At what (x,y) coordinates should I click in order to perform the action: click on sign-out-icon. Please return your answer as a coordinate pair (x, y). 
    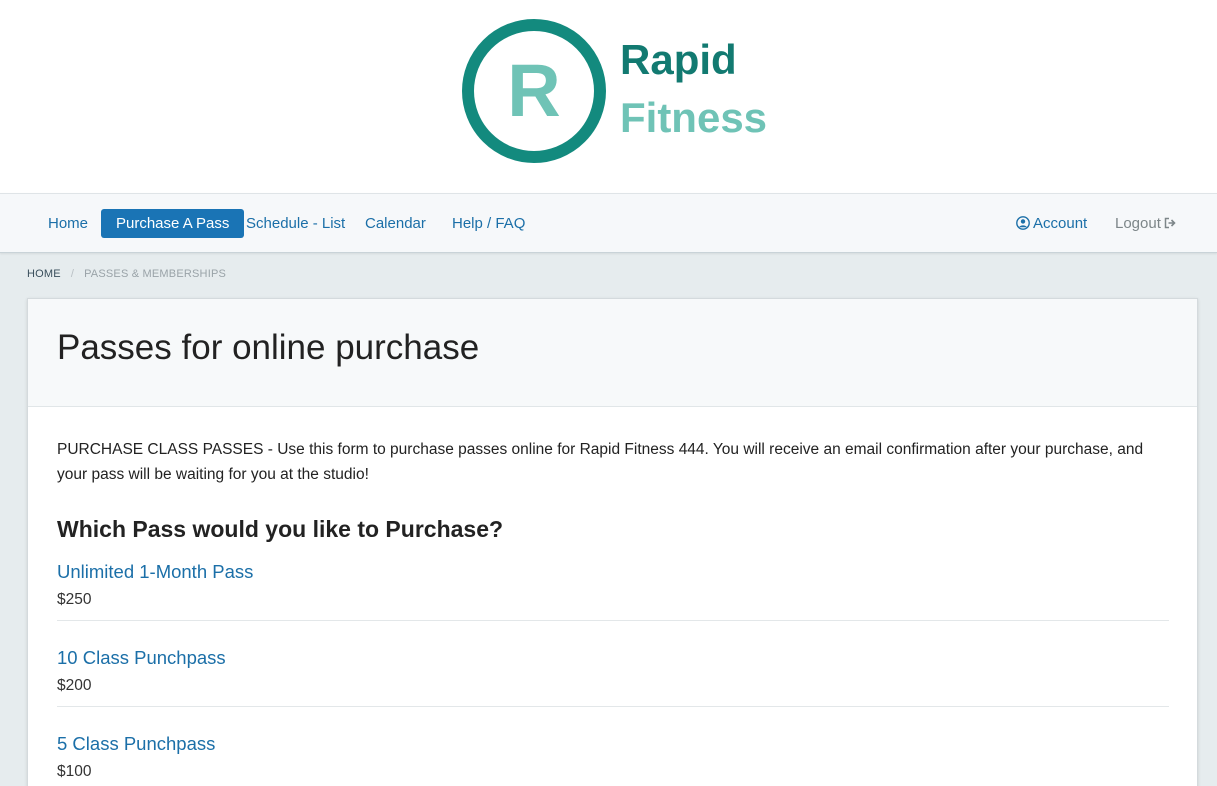
    Looking at the image, I should click on (1170, 223).